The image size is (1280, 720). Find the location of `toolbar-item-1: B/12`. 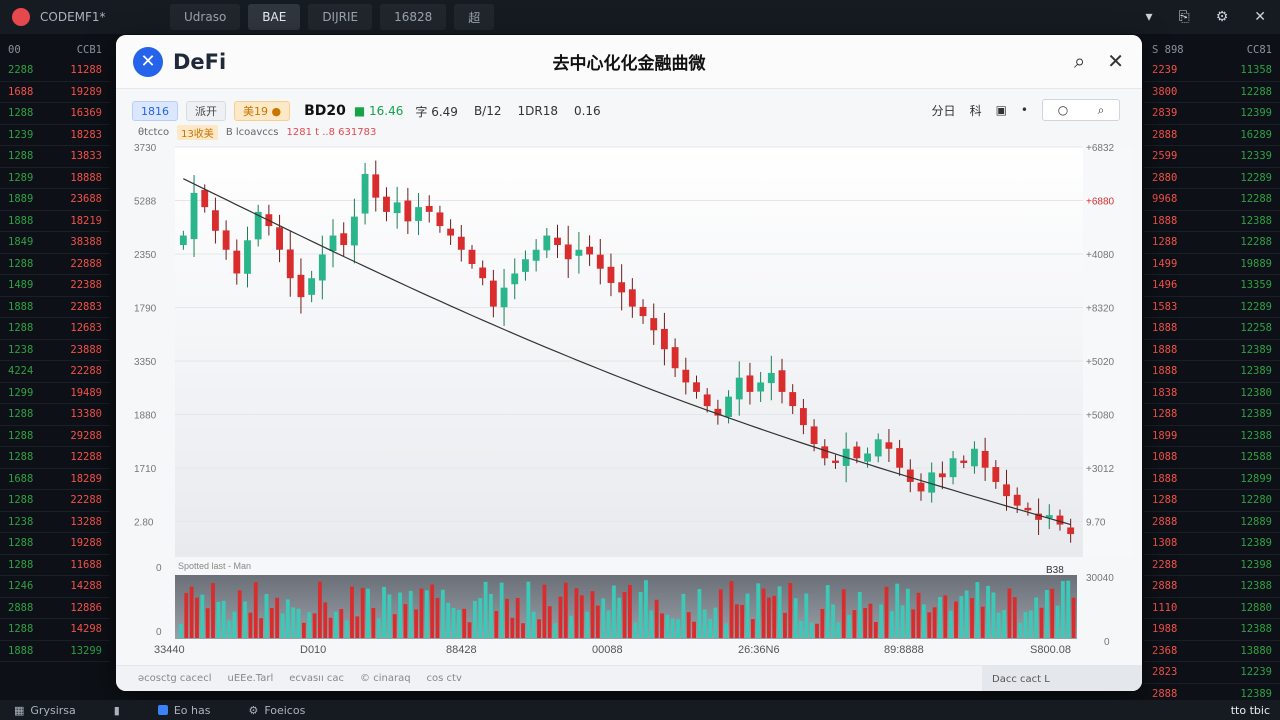

toolbar-item-1: B/12 is located at coordinates (488, 111).